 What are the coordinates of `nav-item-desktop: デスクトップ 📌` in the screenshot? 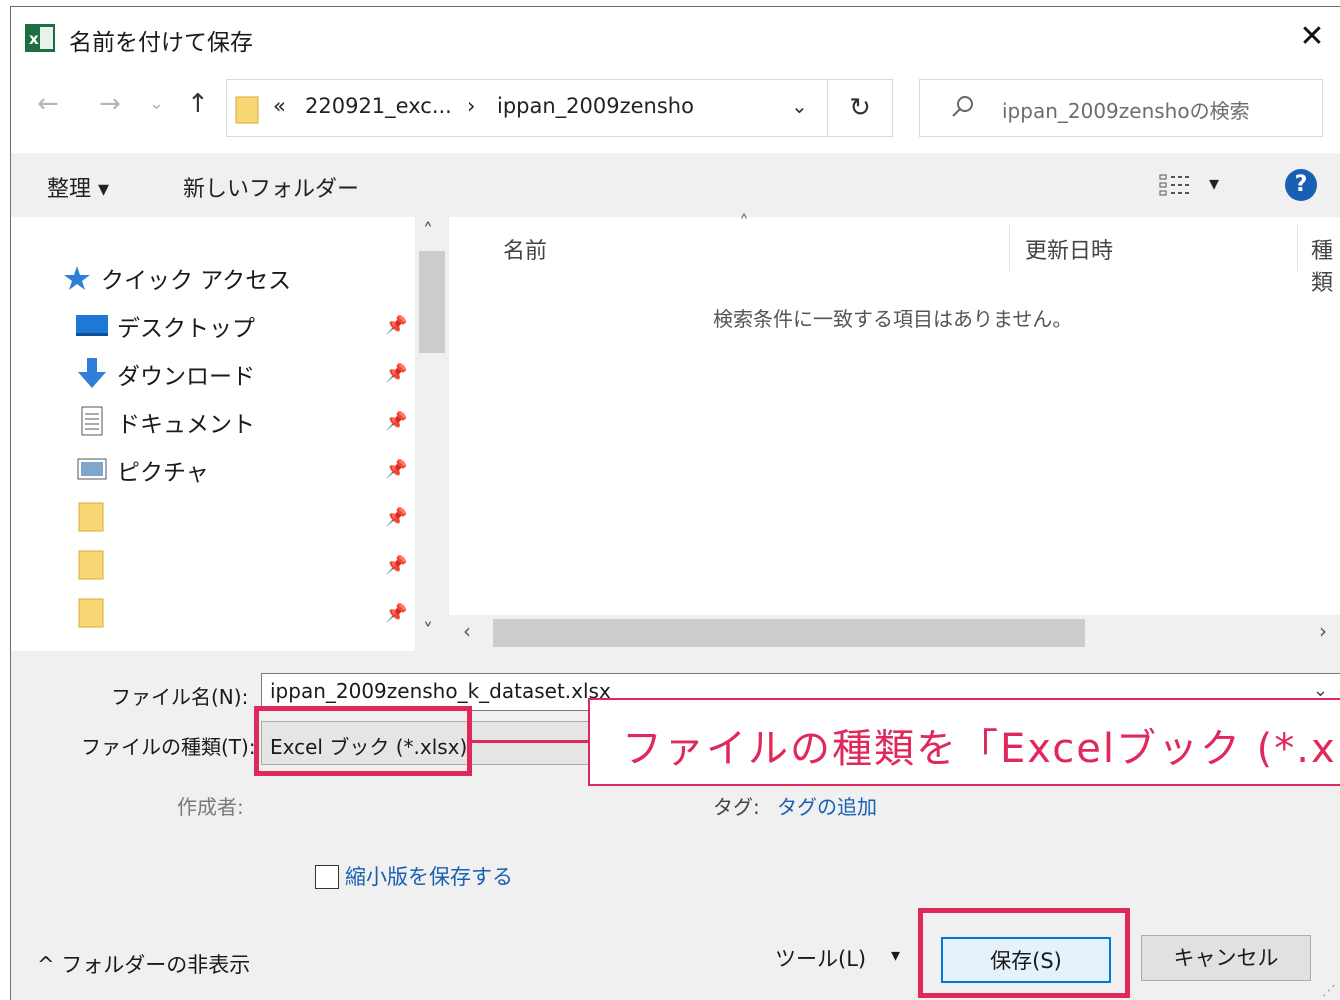 It's located at (211, 325).